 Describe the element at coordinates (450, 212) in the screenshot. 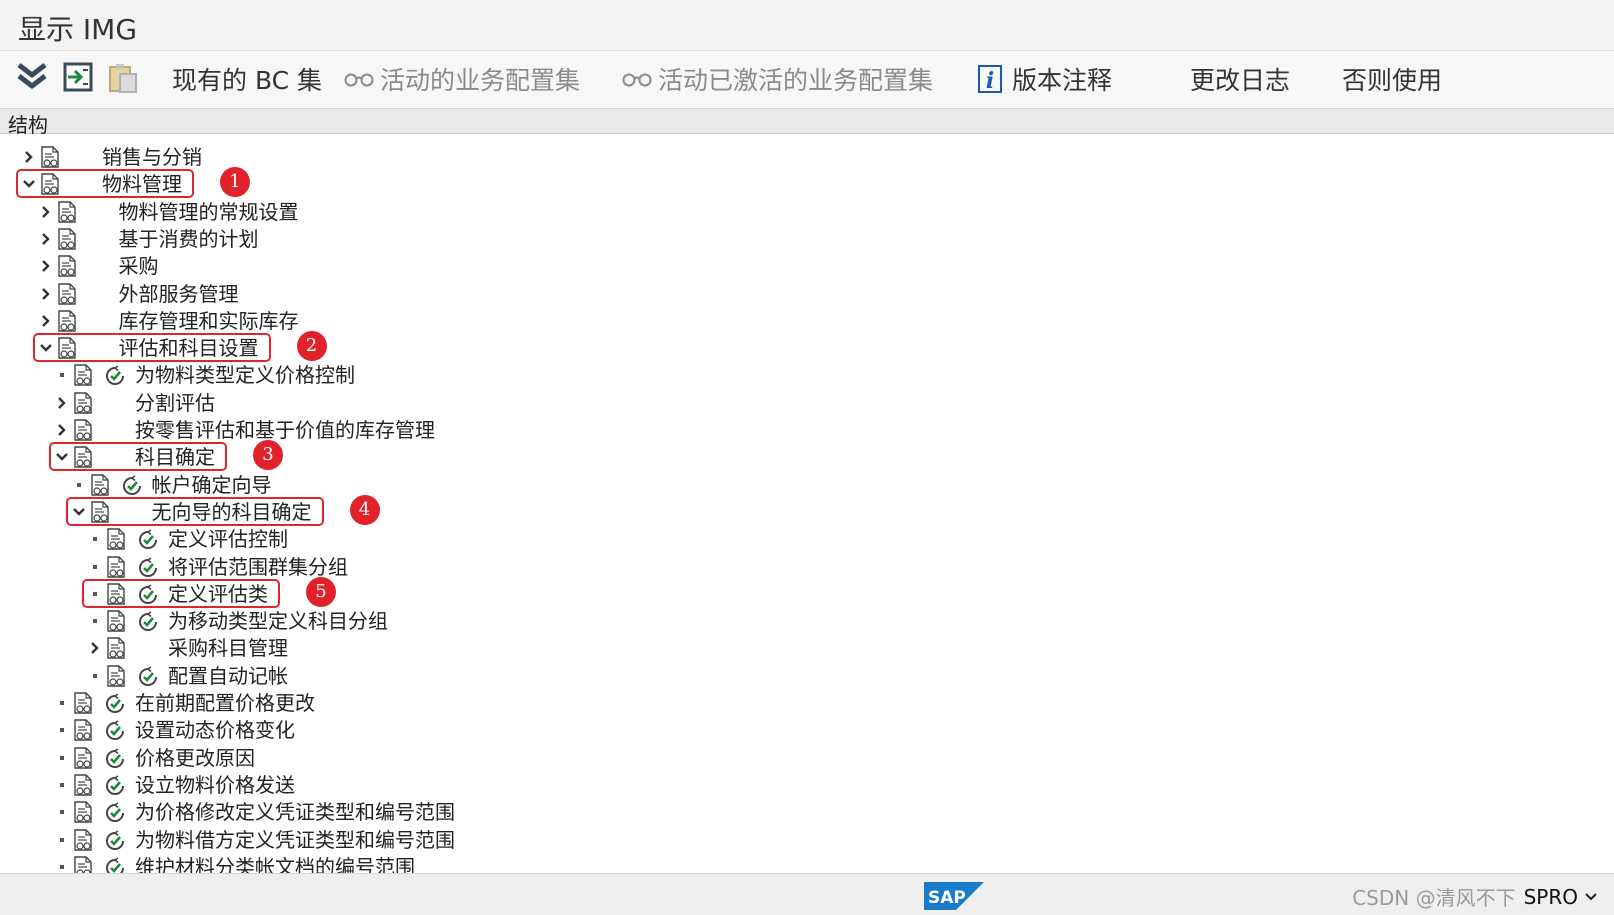

I see `tree-node: 物料管理的常规设置` at that location.